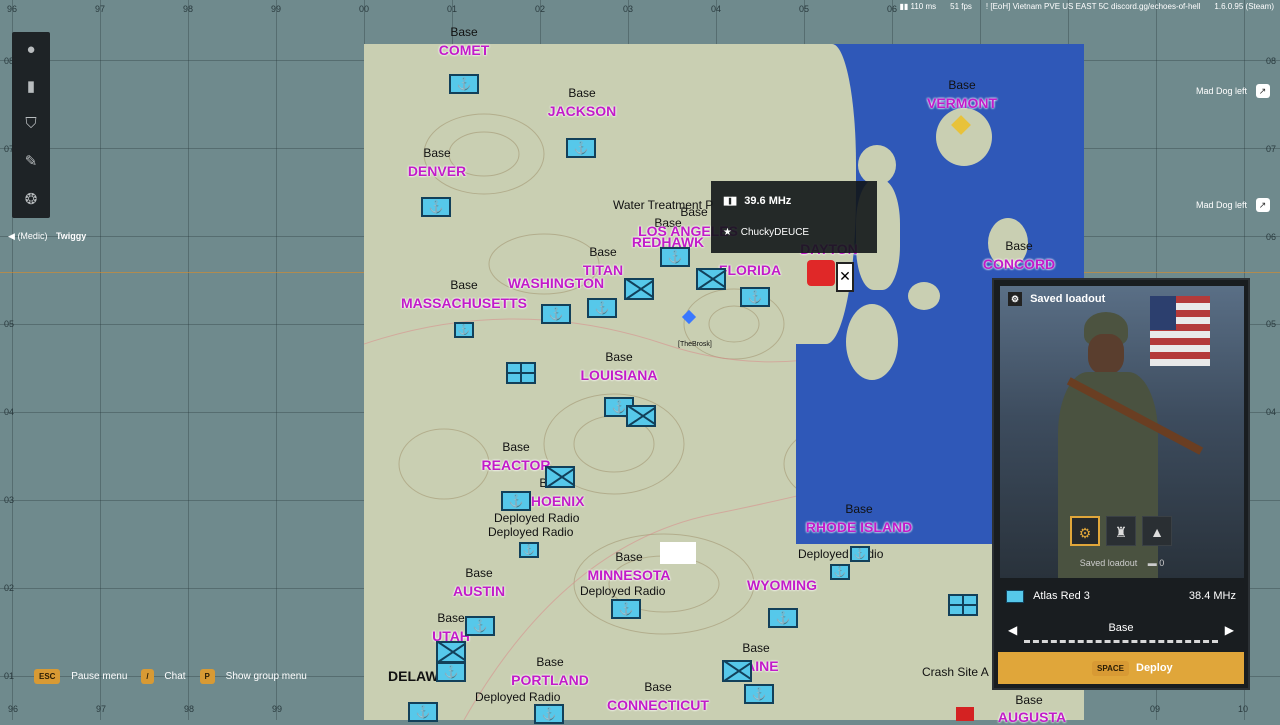 The width and height of the screenshot is (1280, 725). What do you see at coordinates (629, 575) in the screenshot?
I see `base-name: MINNESOTA` at bounding box center [629, 575].